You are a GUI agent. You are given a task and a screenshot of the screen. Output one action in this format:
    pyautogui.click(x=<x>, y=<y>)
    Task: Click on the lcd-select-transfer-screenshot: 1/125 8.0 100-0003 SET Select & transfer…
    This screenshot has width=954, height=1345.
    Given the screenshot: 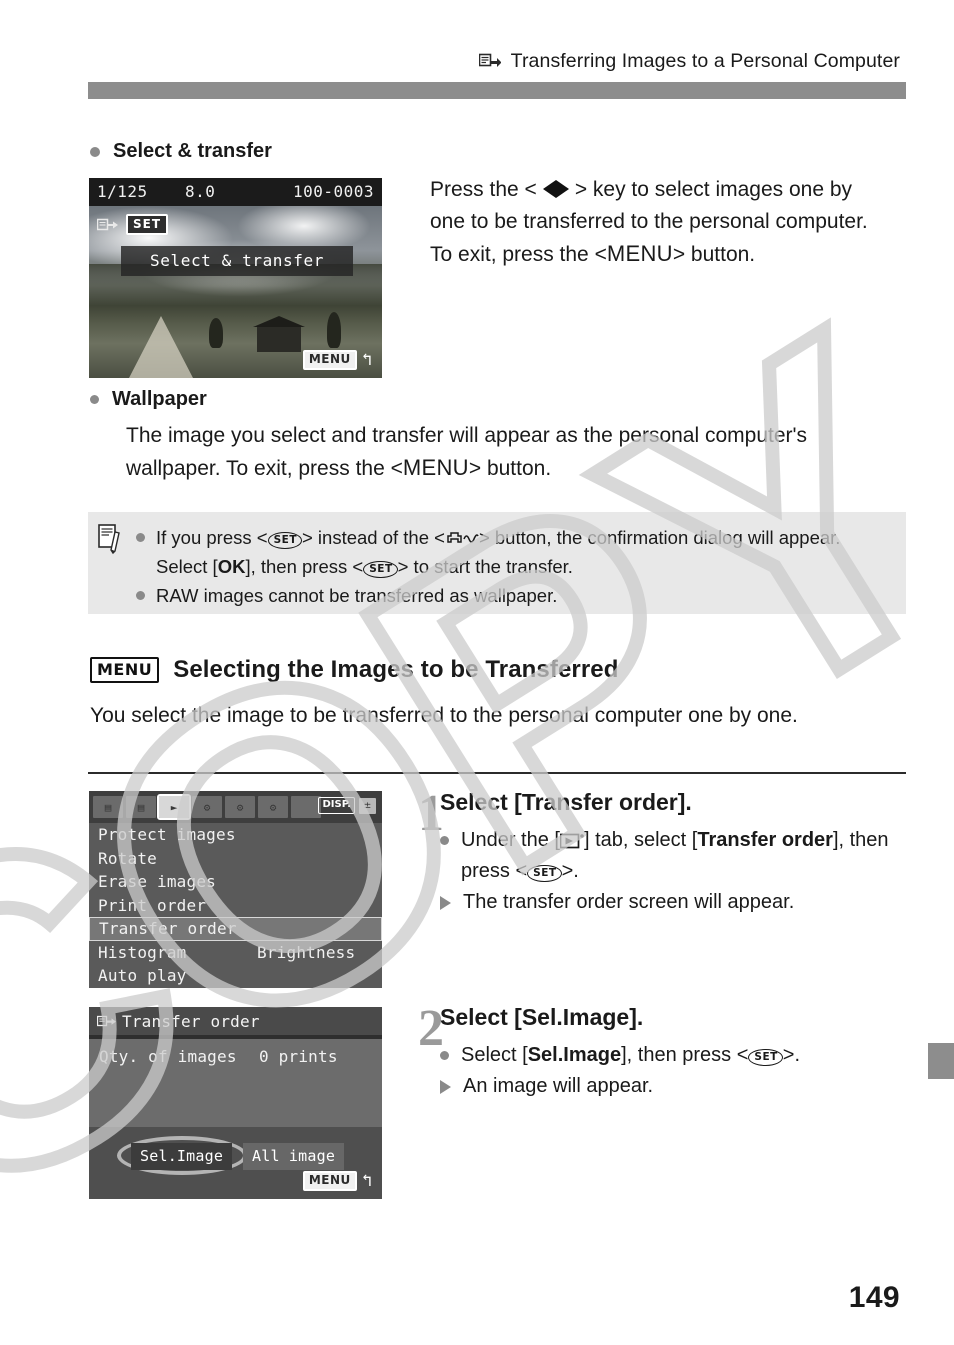 What is the action you would take?
    pyautogui.click(x=235, y=278)
    